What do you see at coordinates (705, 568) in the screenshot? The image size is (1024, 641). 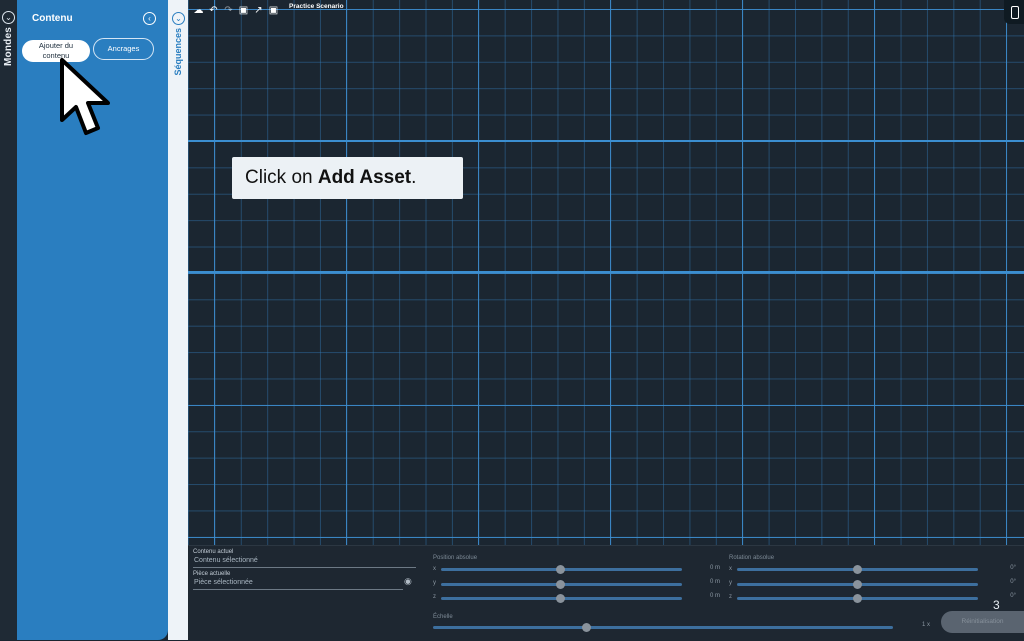 I see `position-x-value: 0 m` at bounding box center [705, 568].